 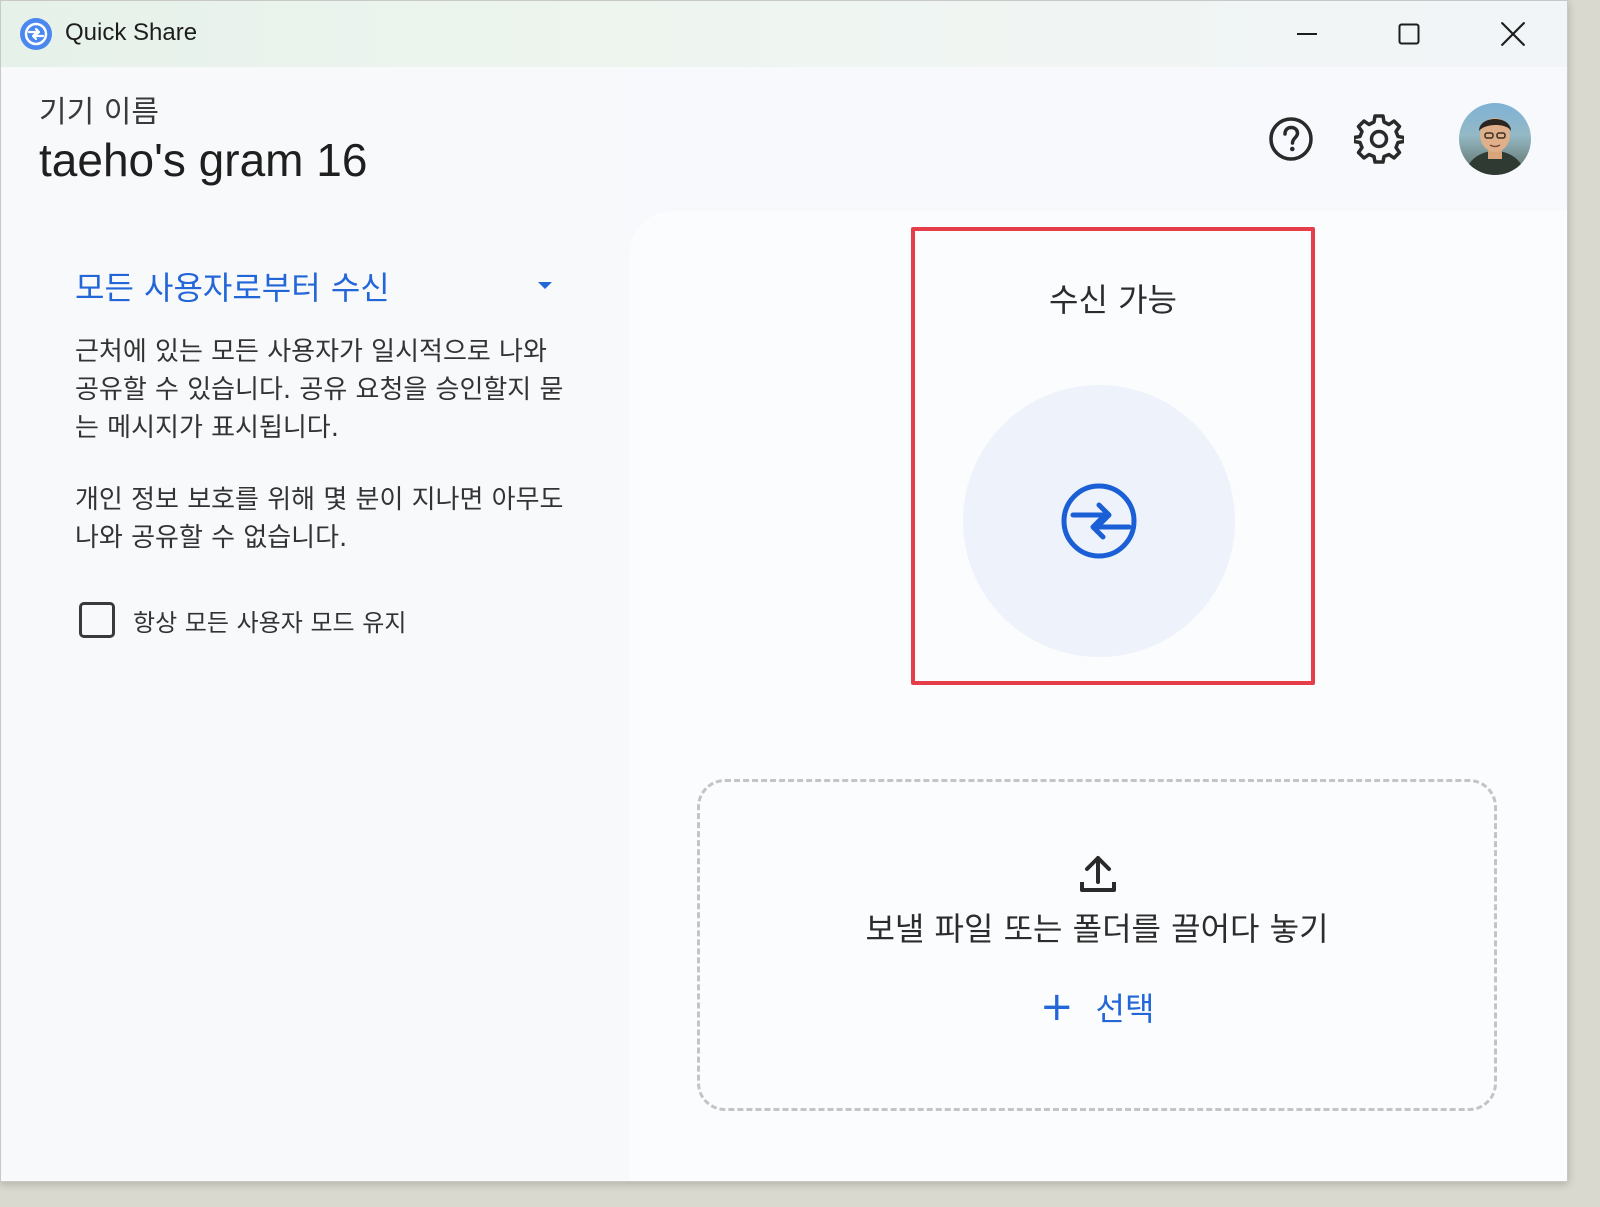 I want to click on help-button, so click(x=1291, y=139).